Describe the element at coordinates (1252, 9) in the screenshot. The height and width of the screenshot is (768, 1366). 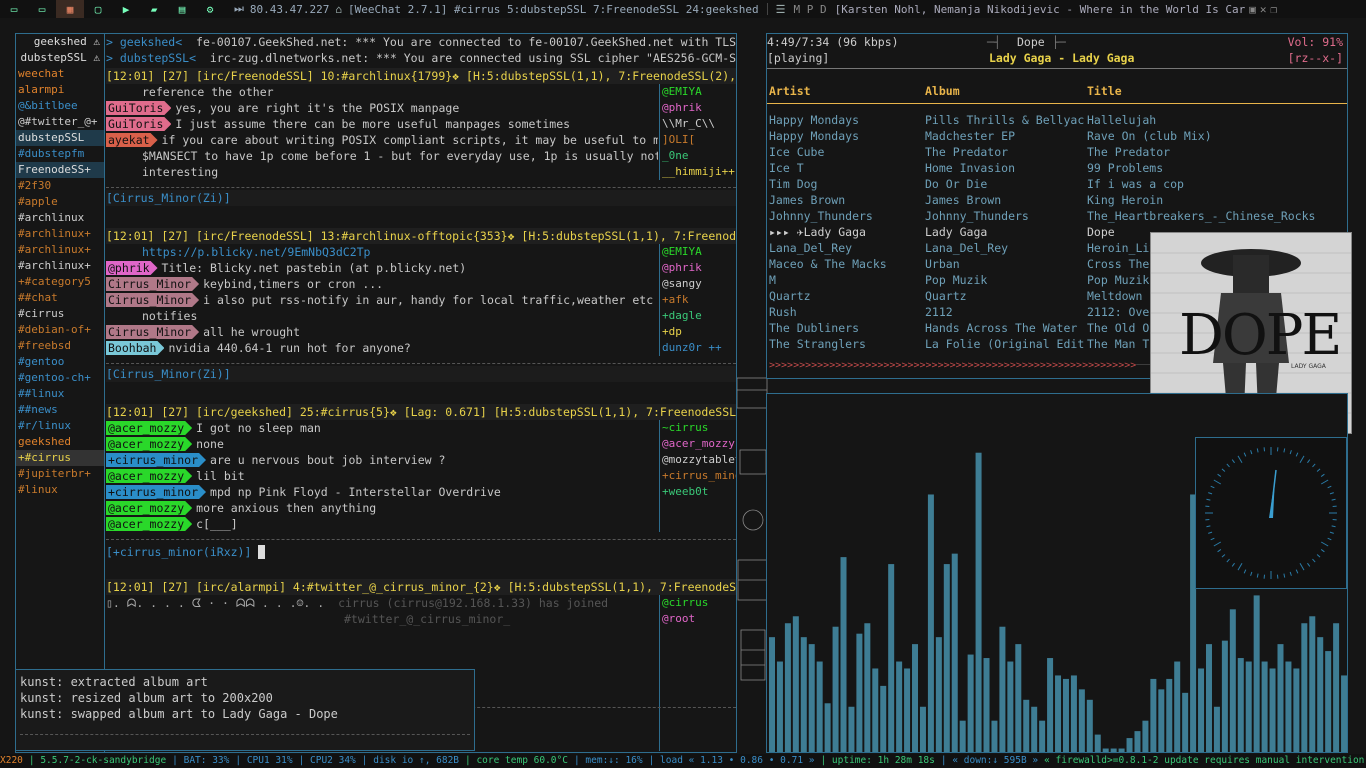
I see `rss-icon: ▣` at that location.